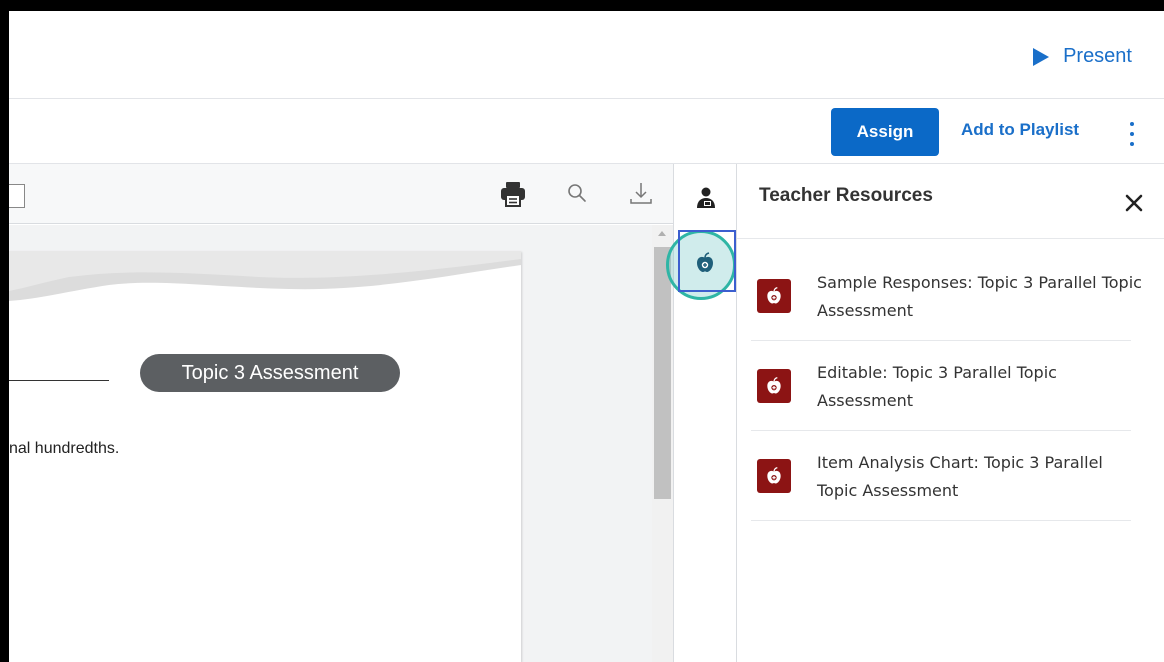  Describe the element at coordinates (265, 276) in the screenshot. I see `page-header-wave` at that location.